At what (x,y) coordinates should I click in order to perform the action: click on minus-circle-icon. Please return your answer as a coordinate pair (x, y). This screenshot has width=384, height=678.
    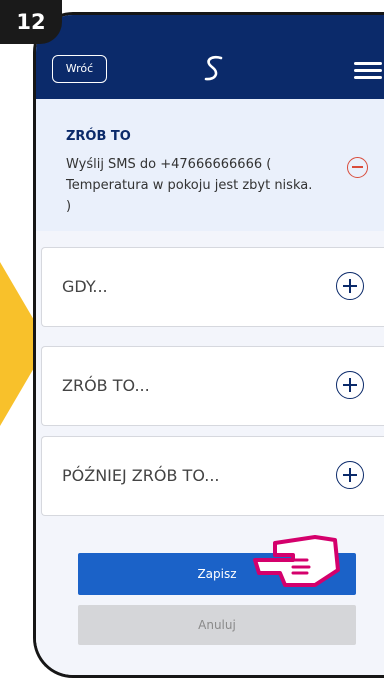
    Looking at the image, I should click on (357, 167).